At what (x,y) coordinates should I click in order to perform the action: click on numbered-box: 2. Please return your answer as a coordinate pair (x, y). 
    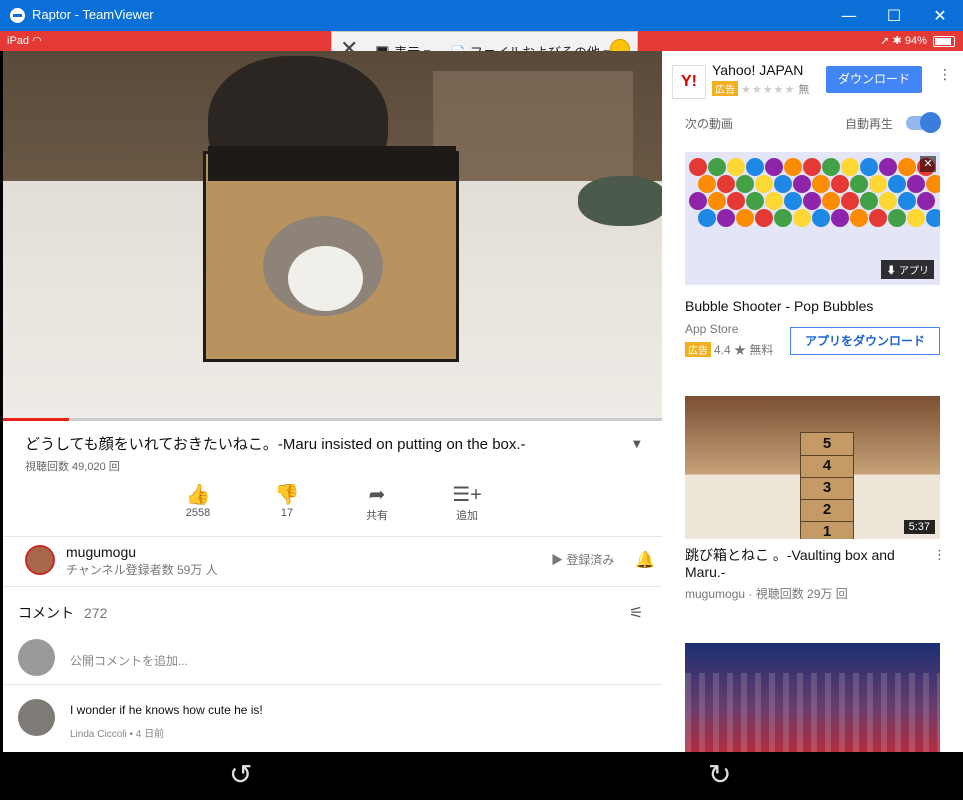
    Looking at the image, I should click on (827, 510).